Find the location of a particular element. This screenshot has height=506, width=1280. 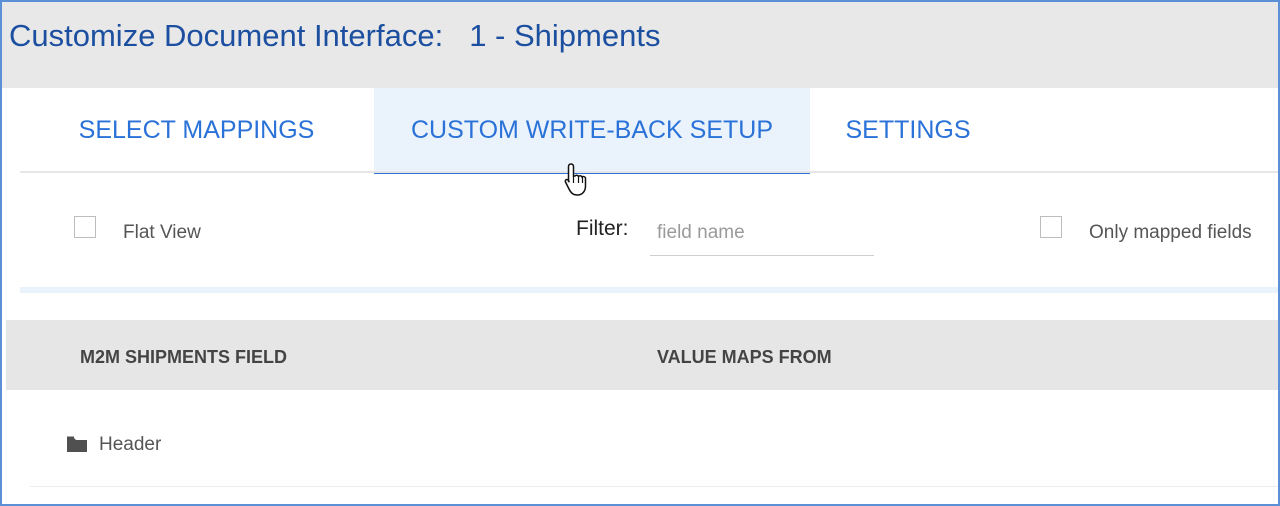

tab-settings: SETTINGS is located at coordinates (908, 130).